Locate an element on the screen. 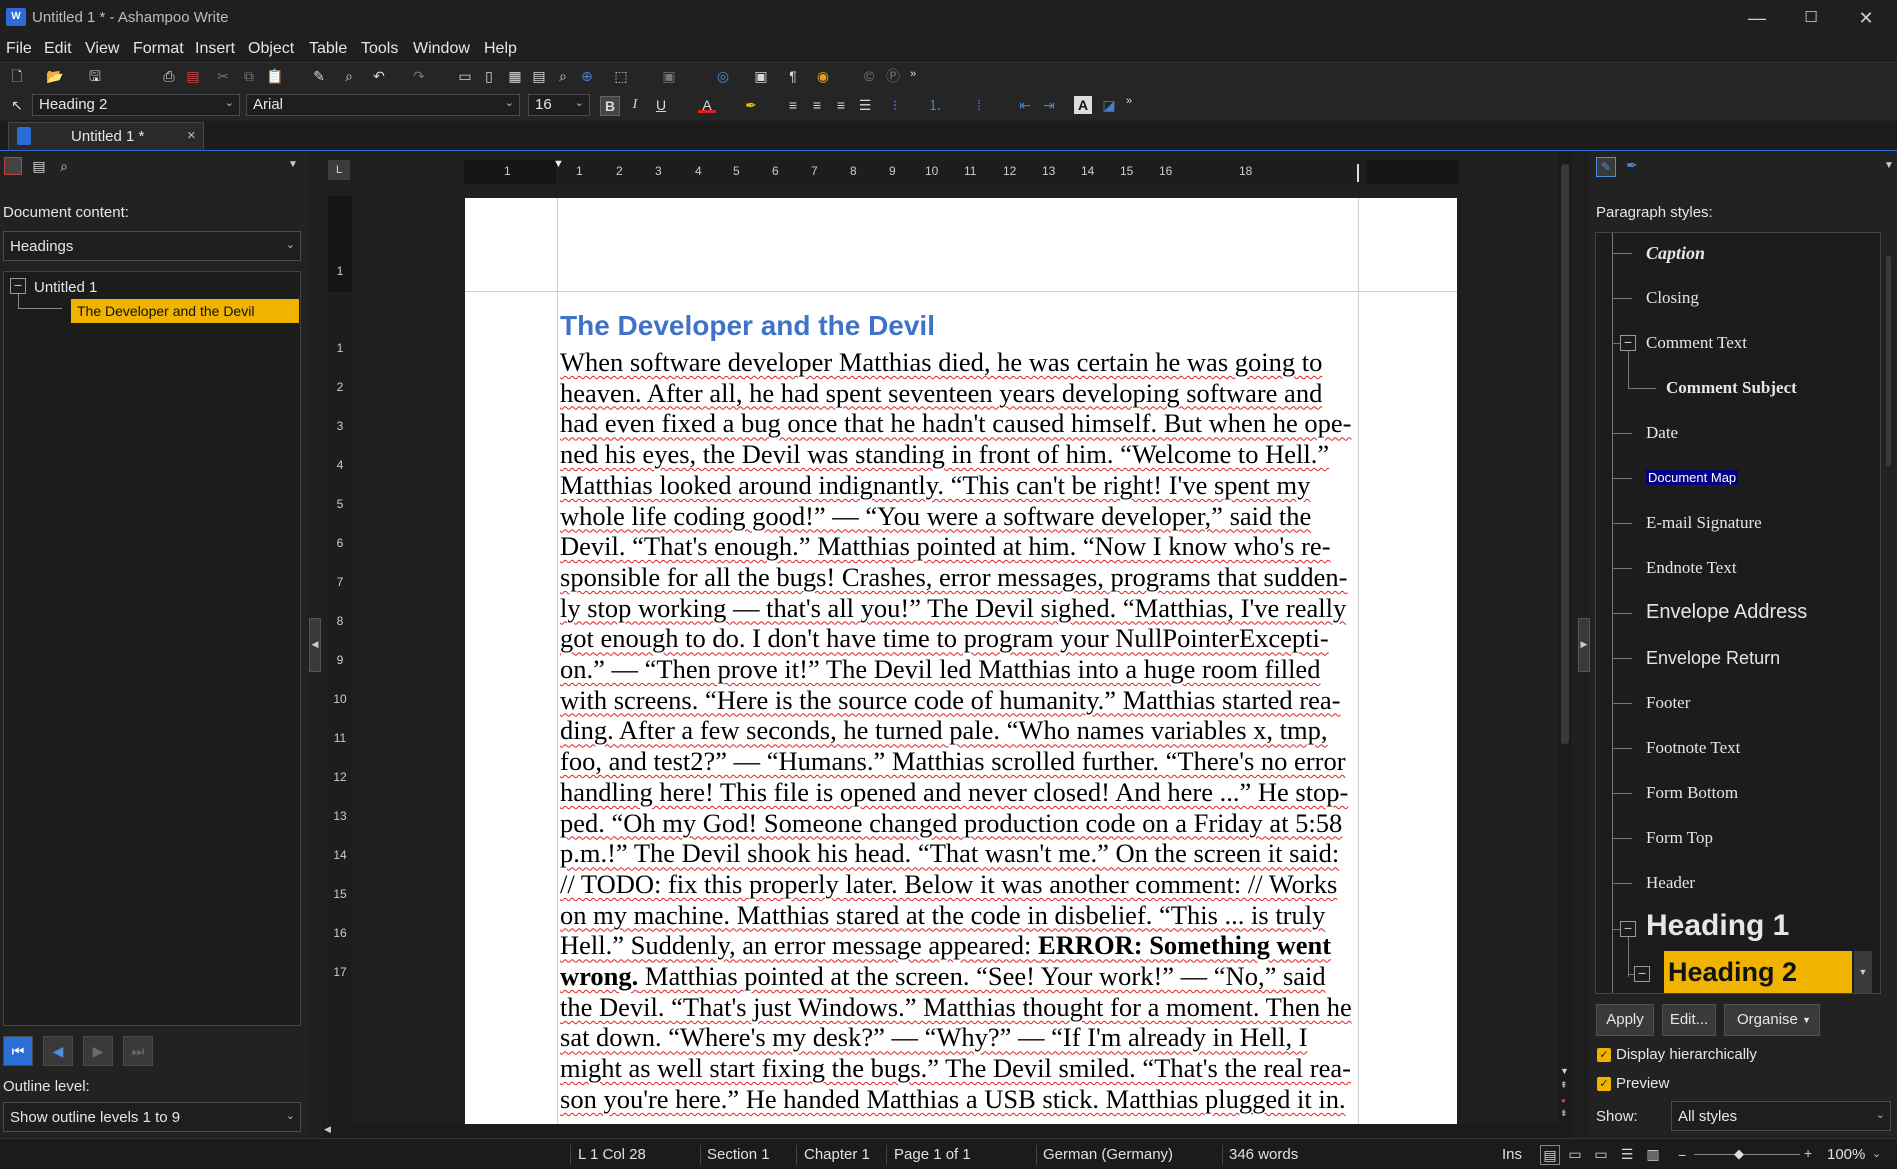 This screenshot has width=1897, height=1169. previous-button: ◀ is located at coordinates (58, 1051).